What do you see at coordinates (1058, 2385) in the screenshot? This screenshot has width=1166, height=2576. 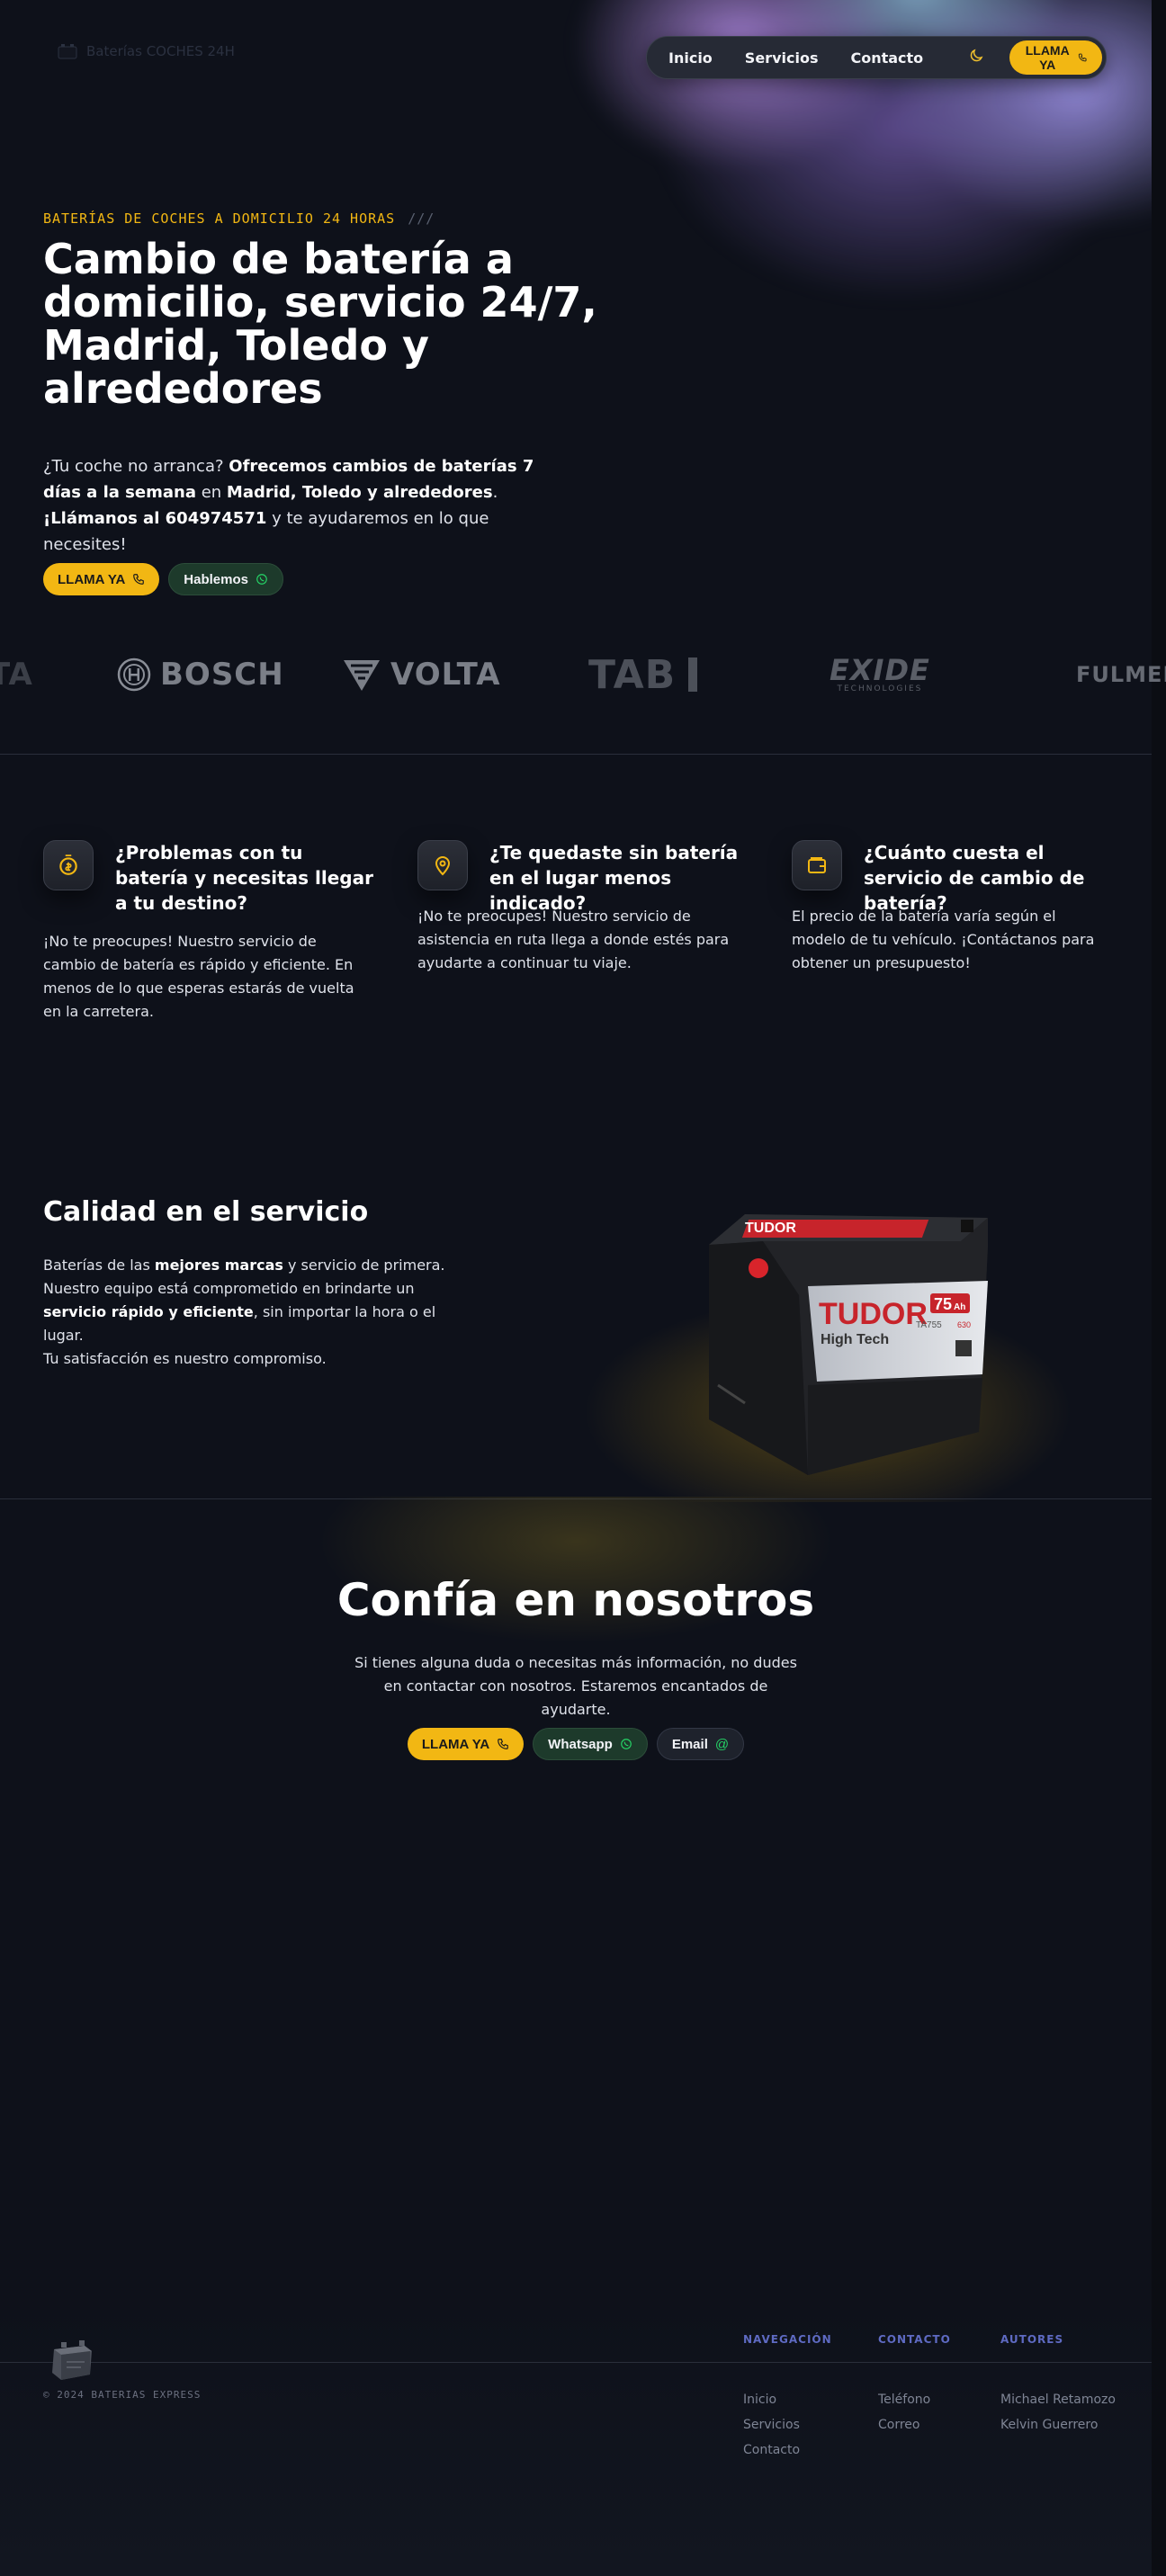 I see `footer-column-authors: AUTORES Michael Retamozo Kelvin Guerrero` at bounding box center [1058, 2385].